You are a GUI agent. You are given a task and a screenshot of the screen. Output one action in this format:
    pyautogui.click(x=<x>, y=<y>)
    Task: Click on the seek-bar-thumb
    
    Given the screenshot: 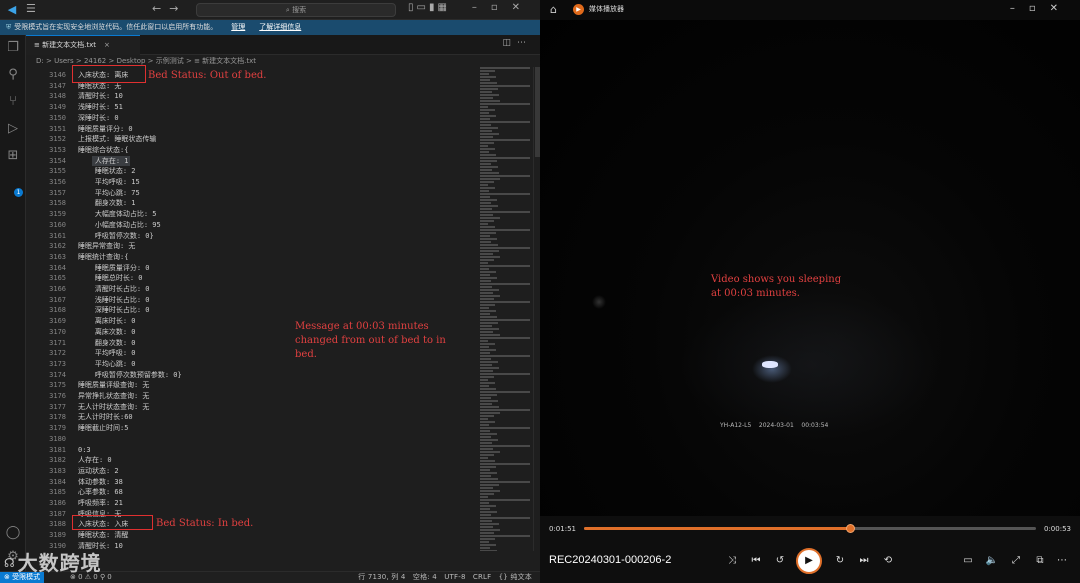 What is the action you would take?
    pyautogui.click(x=851, y=528)
    